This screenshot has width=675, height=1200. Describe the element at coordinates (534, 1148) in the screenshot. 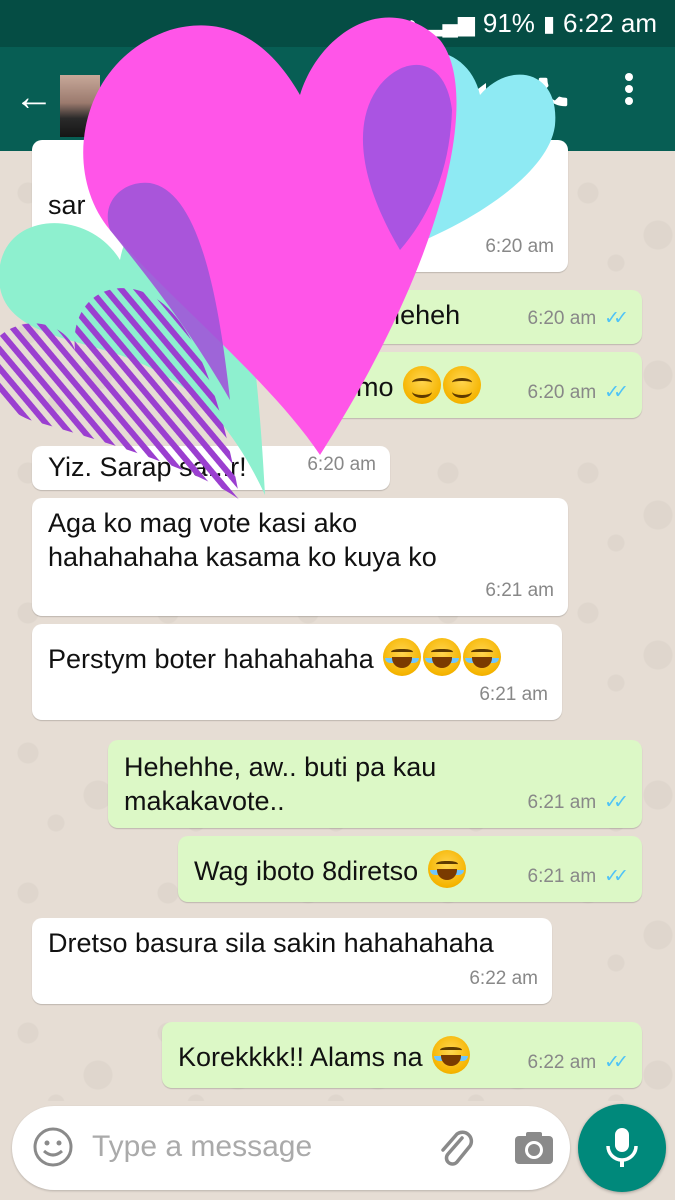

I see `camera-icon` at that location.